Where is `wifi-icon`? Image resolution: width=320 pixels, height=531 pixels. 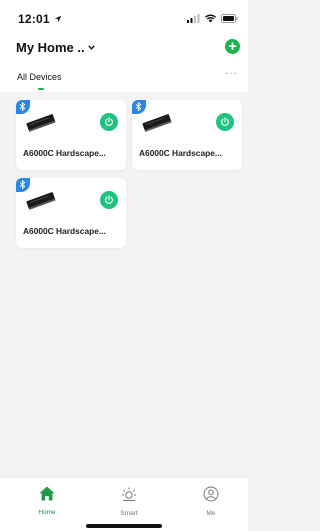
wifi-icon is located at coordinates (210, 18).